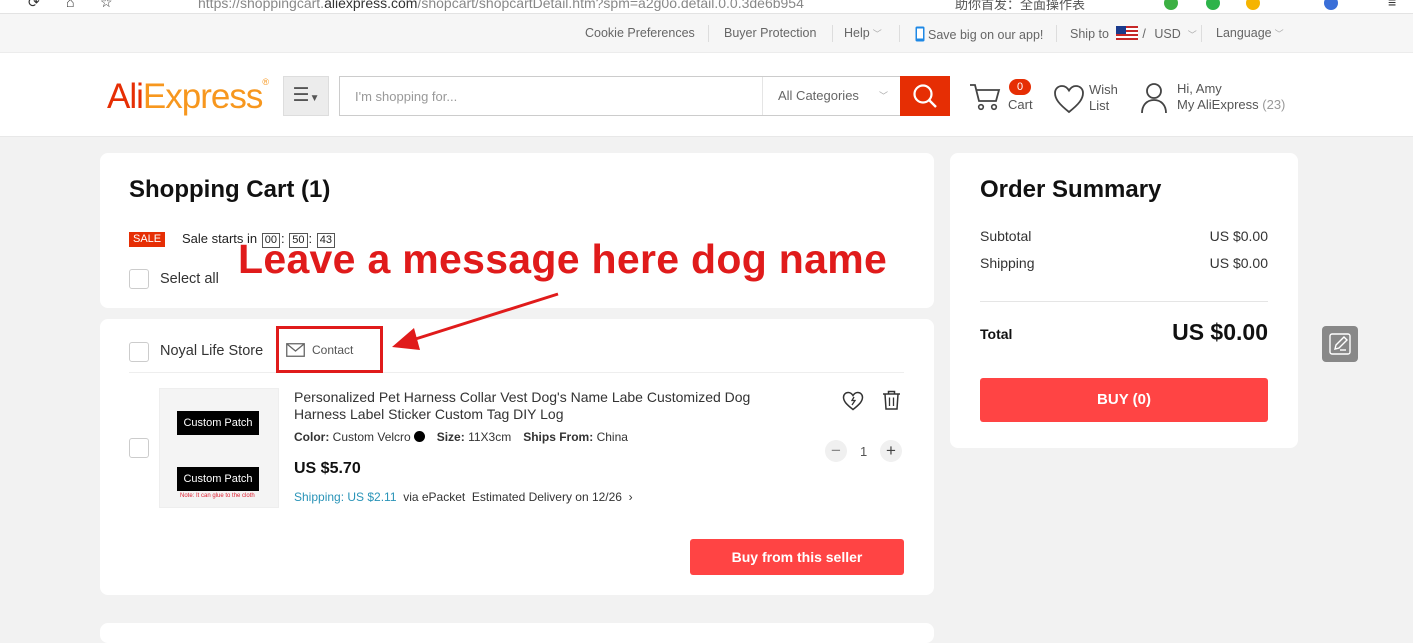 This screenshot has height=643, width=1413. I want to click on language-selector: Language ﹀, so click(1250, 33).